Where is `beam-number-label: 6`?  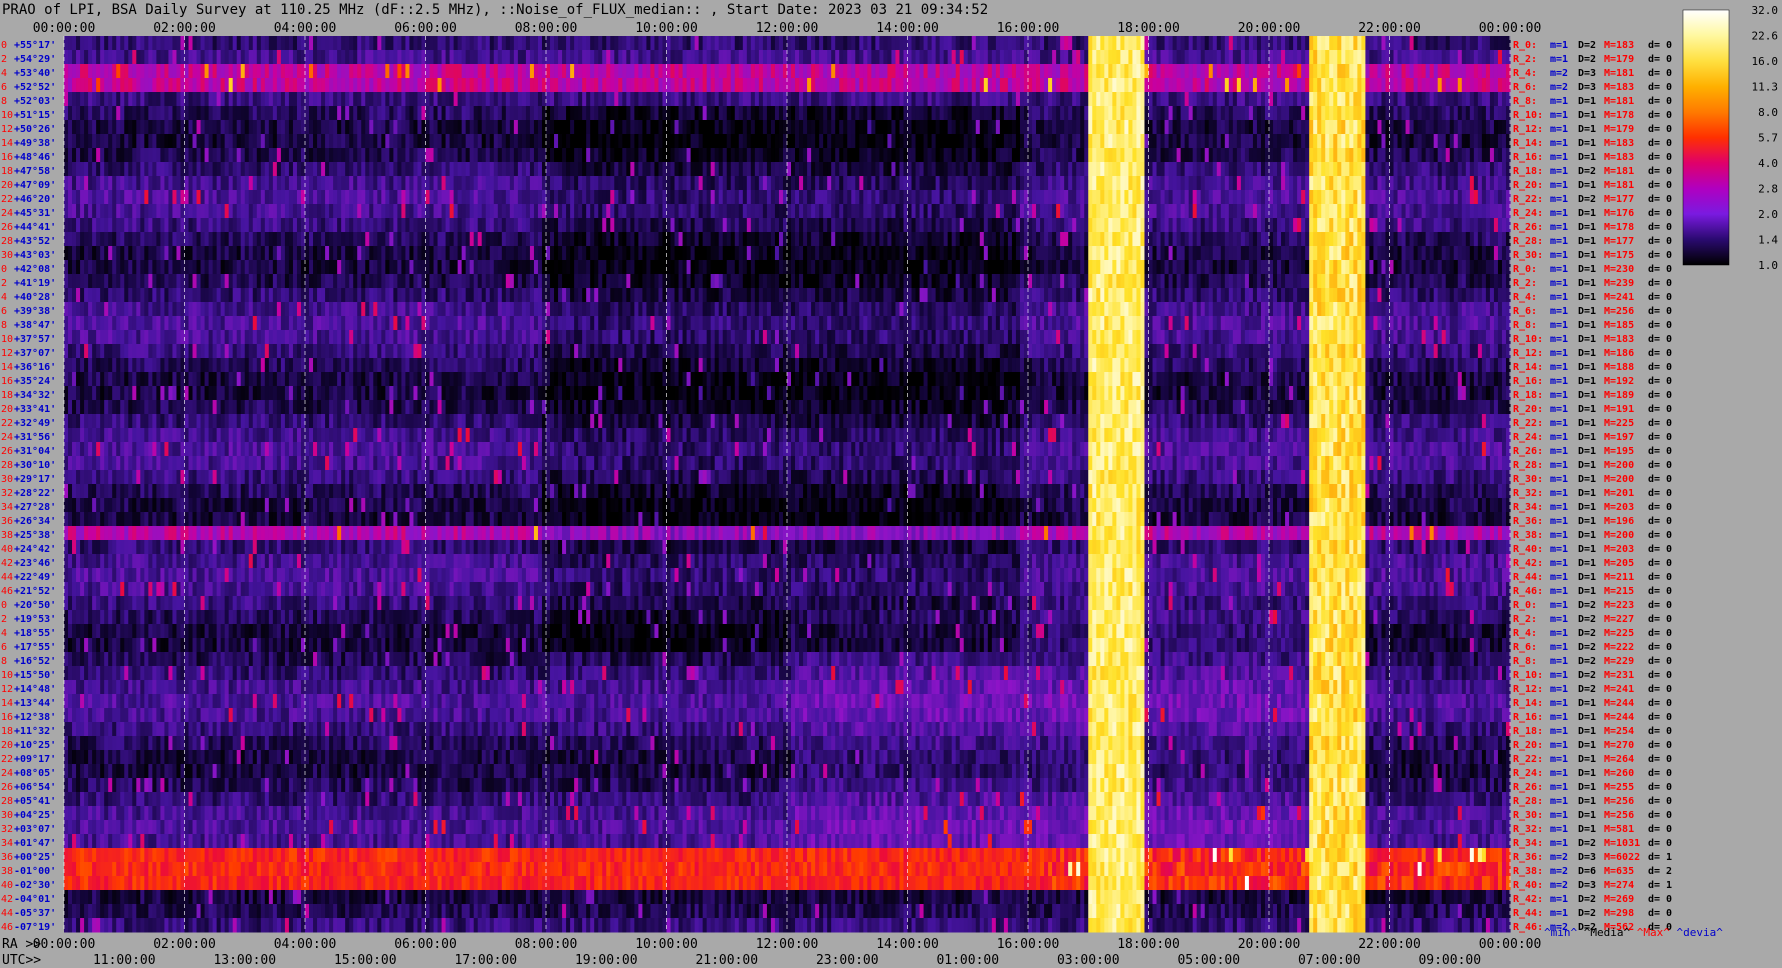 beam-number-label: 6 is located at coordinates (4, 647).